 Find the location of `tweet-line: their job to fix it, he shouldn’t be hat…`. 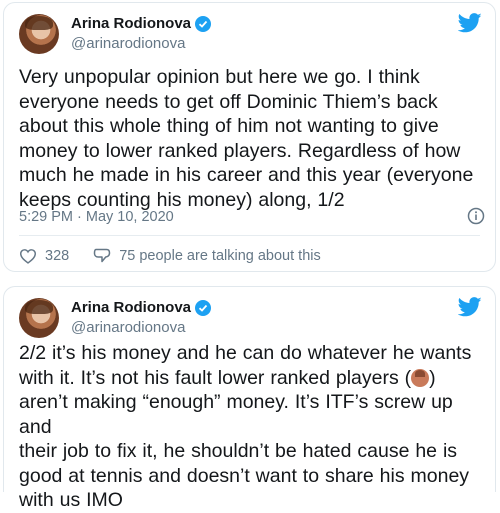

tweet-line: their job to fix it, he shouldn’t be hat… is located at coordinates (238, 451).